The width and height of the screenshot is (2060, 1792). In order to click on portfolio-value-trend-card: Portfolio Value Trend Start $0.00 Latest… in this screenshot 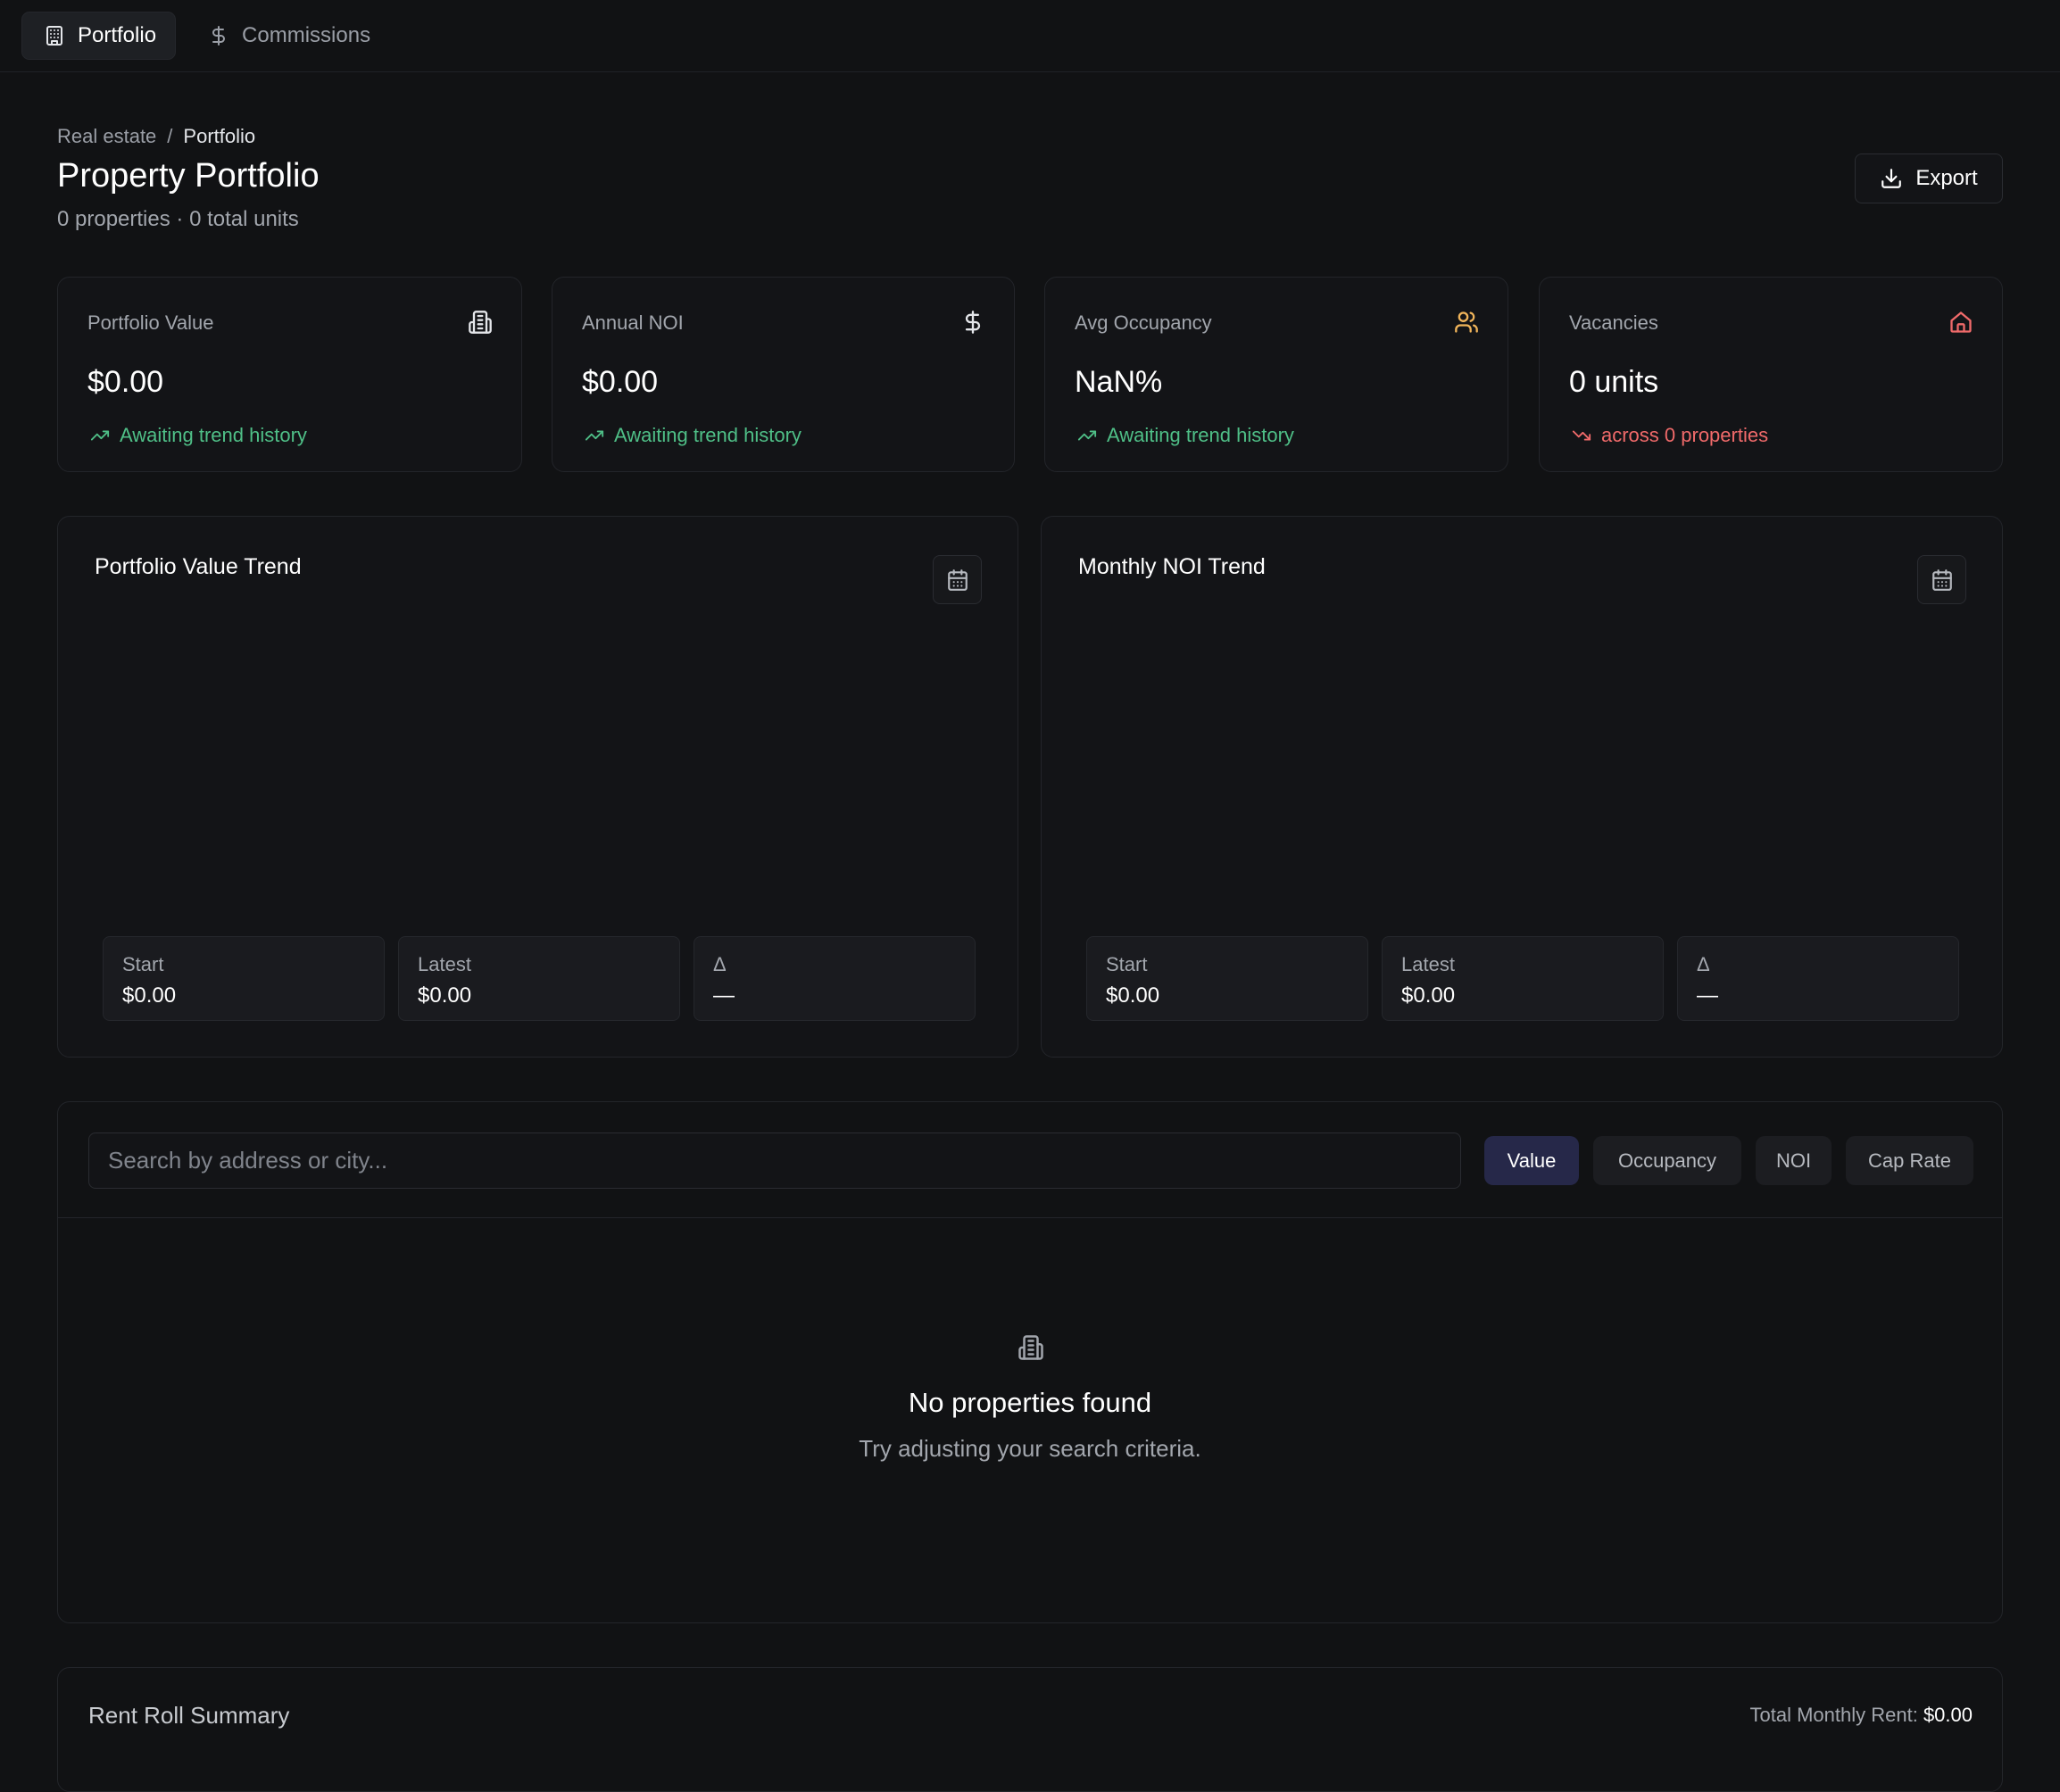, I will do `click(537, 787)`.